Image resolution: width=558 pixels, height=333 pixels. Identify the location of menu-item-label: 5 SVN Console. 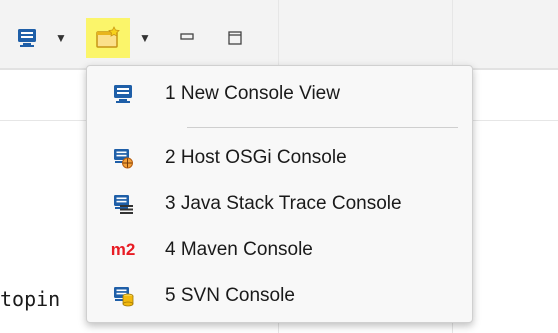
(230, 295).